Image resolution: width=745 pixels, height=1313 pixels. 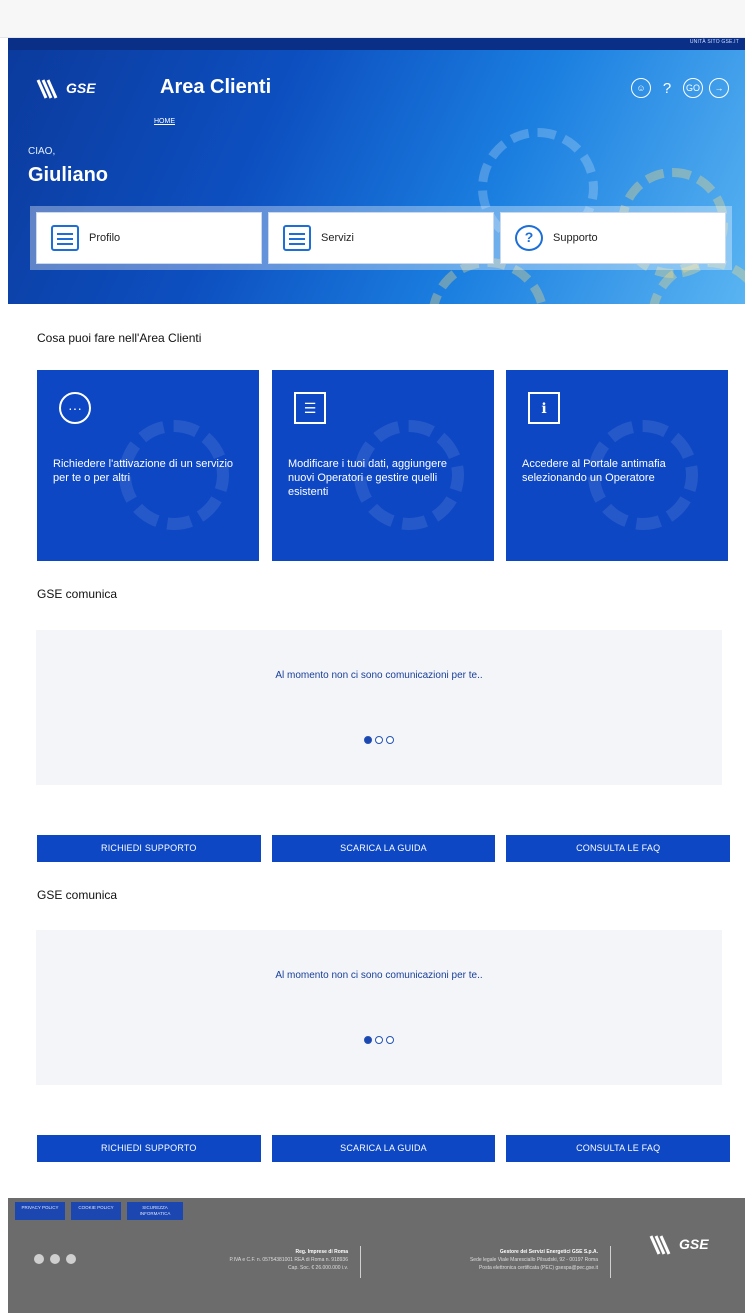 I want to click on security-link: SICUREZZA INFORMATICA, so click(x=155, y=1211).